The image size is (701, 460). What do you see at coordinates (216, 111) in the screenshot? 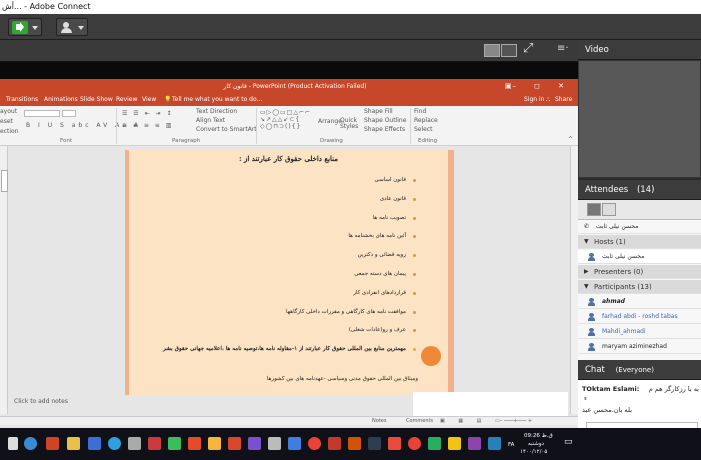
I see `text-direction-button: Text Direction` at bounding box center [216, 111].